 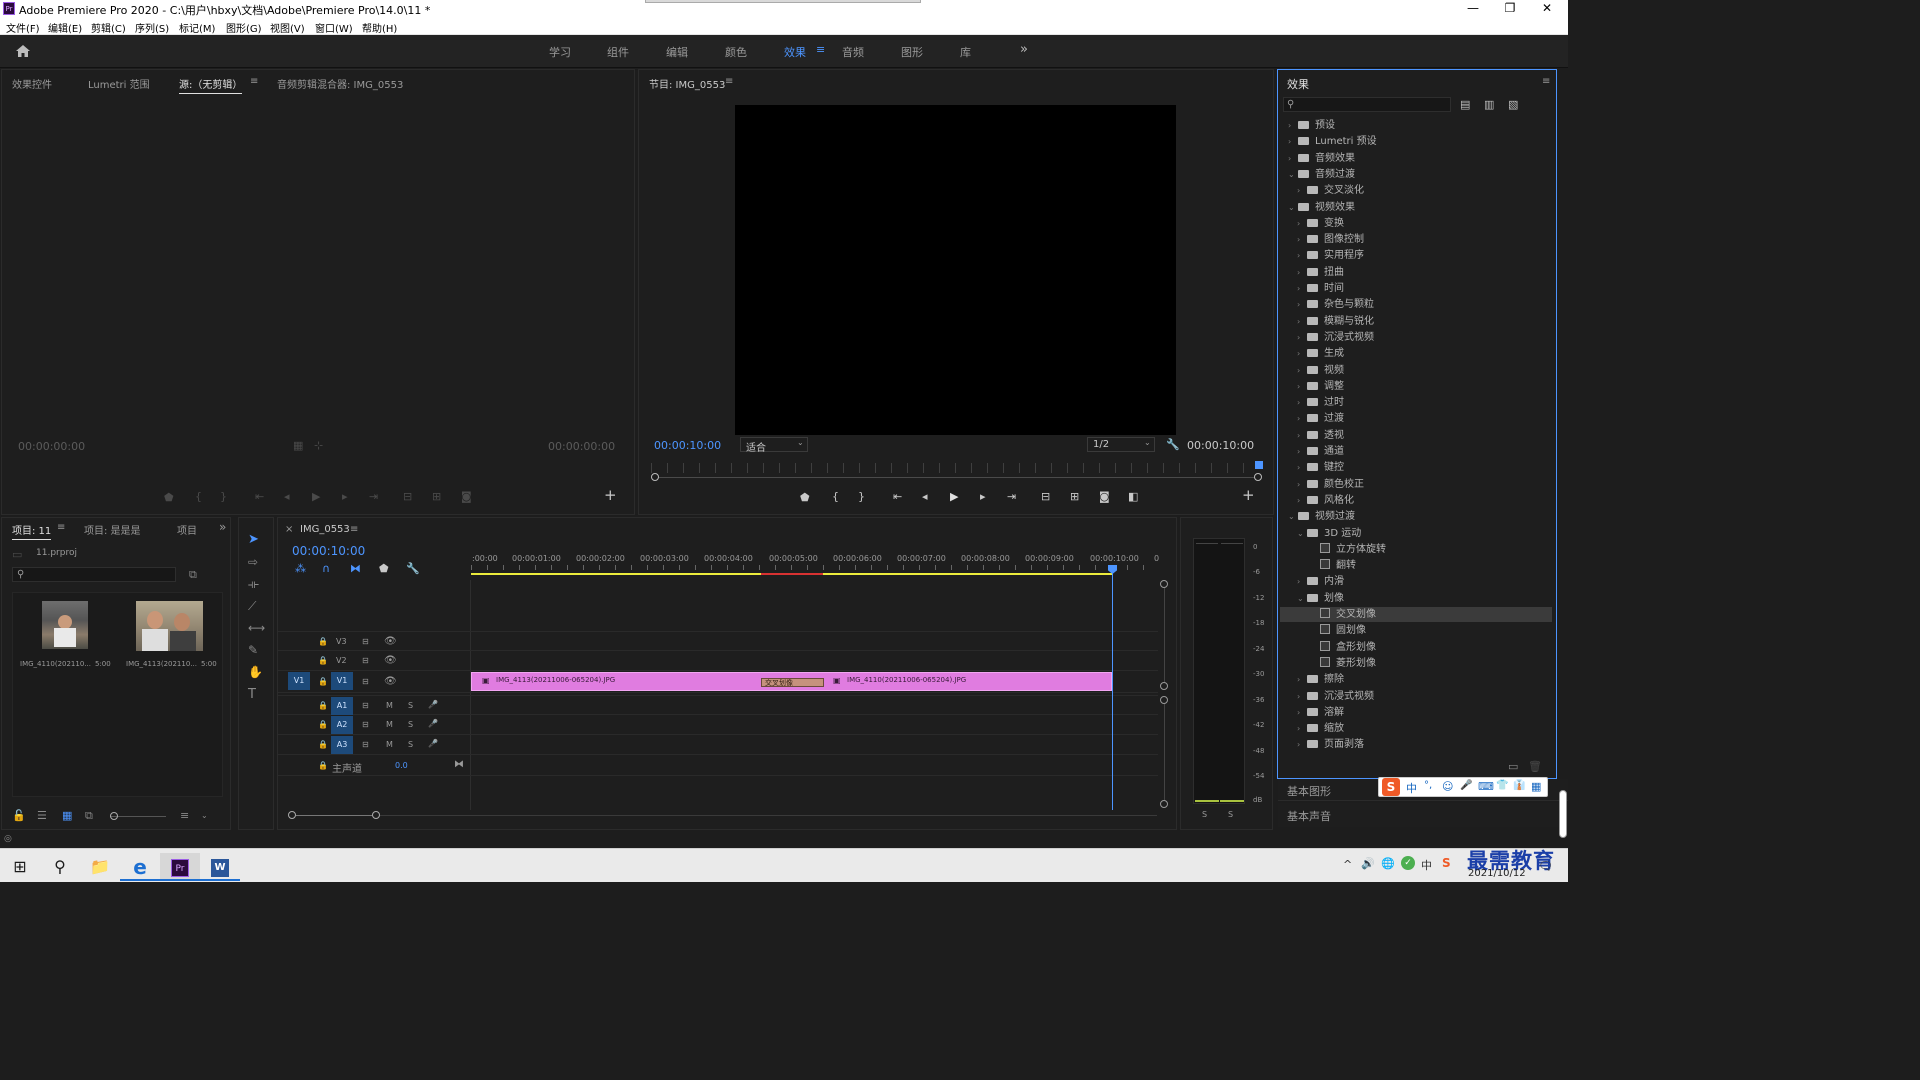 What do you see at coordinates (774, 445) in the screenshot?
I see `fit-dropdown: 适合 ⌄` at bounding box center [774, 445].